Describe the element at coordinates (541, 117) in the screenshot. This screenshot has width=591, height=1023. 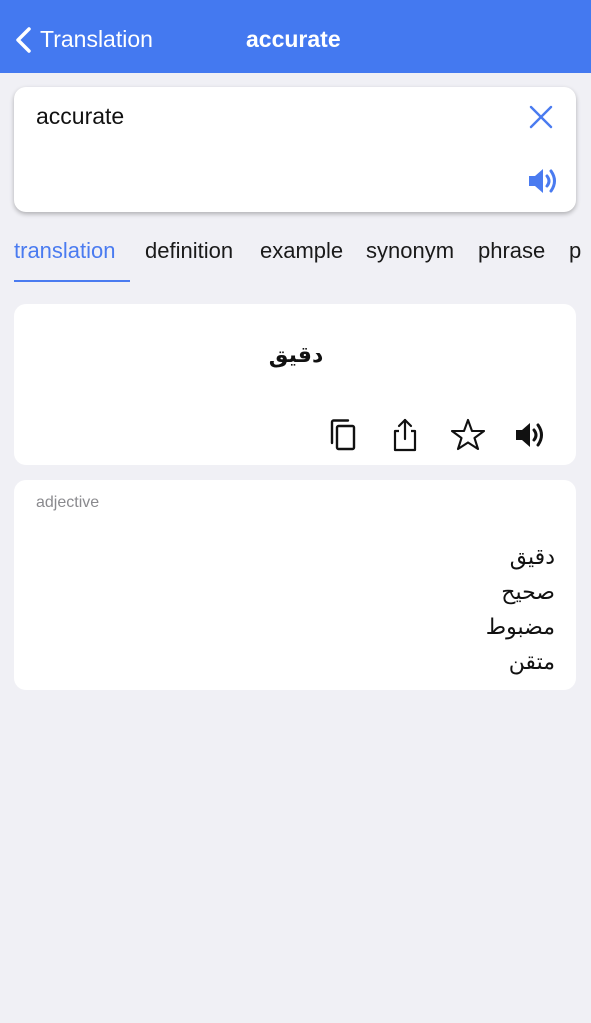
I see `close-icon` at that location.